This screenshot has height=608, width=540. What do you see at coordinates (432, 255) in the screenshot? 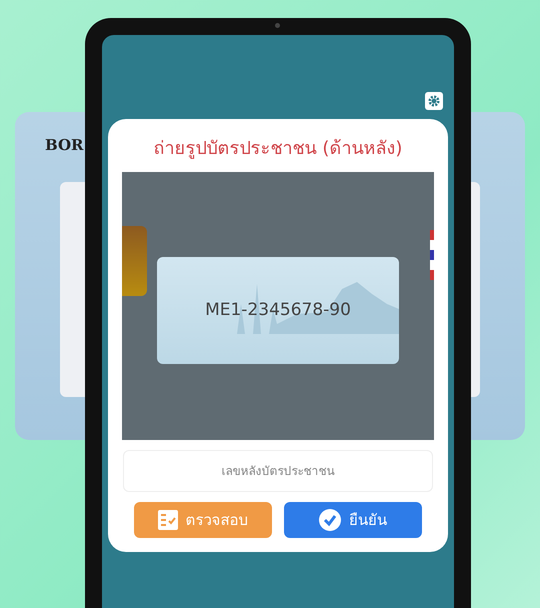
I see `flag-strip` at bounding box center [432, 255].